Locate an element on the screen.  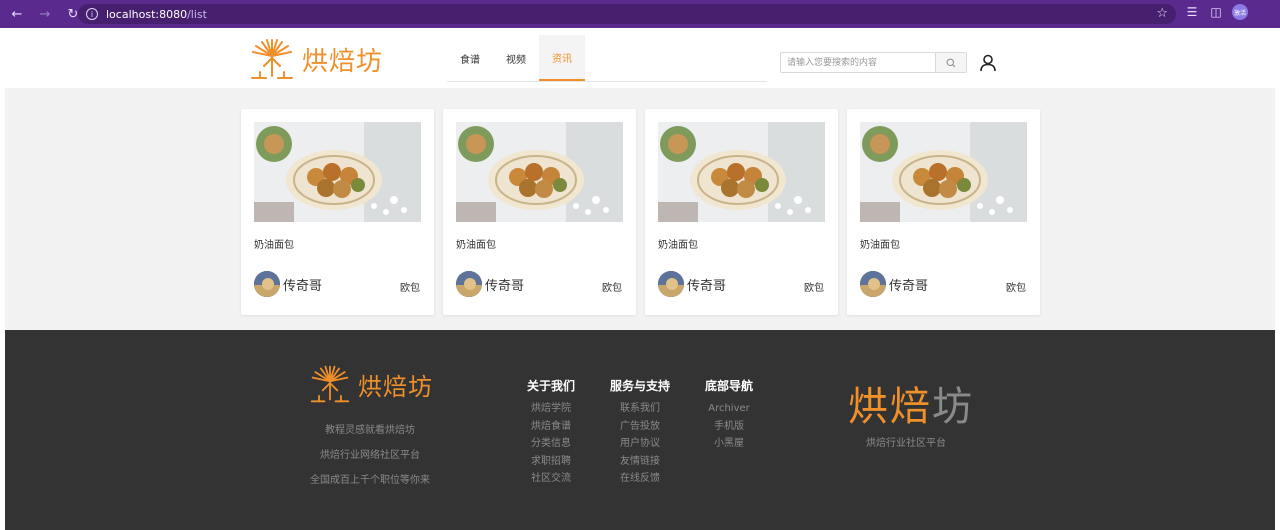
footer-link: 烘焙学院 is located at coordinates (551, 409).